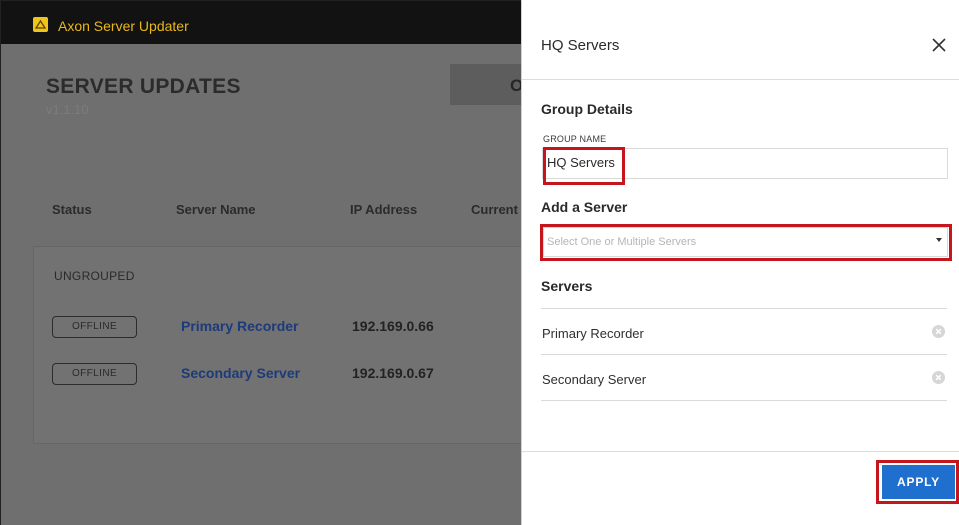  What do you see at coordinates (918, 482) in the screenshot?
I see `apply-button: APPLY` at bounding box center [918, 482].